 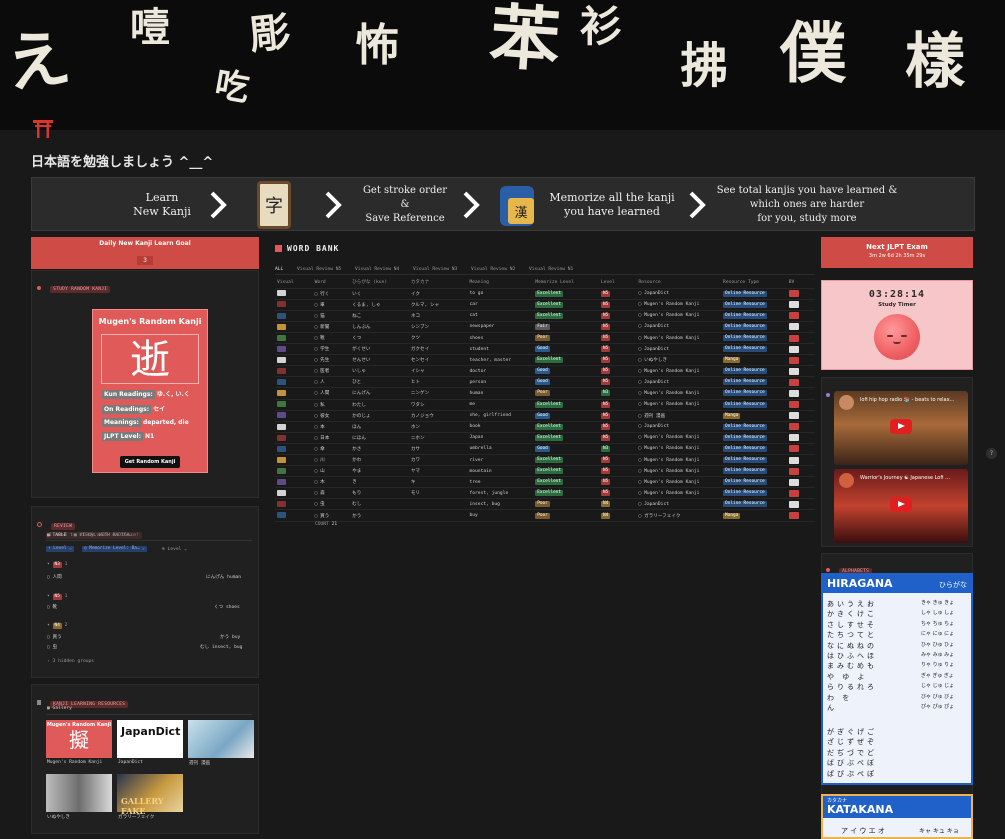 I want to click on get-random-kanji-button: Get Random Kanji, so click(x=150, y=462).